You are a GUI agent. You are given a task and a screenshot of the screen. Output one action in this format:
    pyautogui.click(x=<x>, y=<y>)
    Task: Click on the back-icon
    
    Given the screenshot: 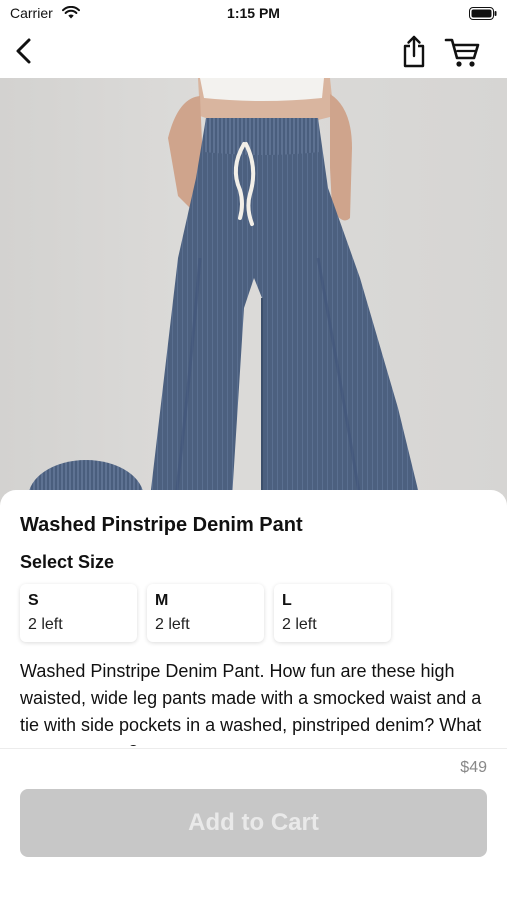 What is the action you would take?
    pyautogui.click(x=24, y=51)
    